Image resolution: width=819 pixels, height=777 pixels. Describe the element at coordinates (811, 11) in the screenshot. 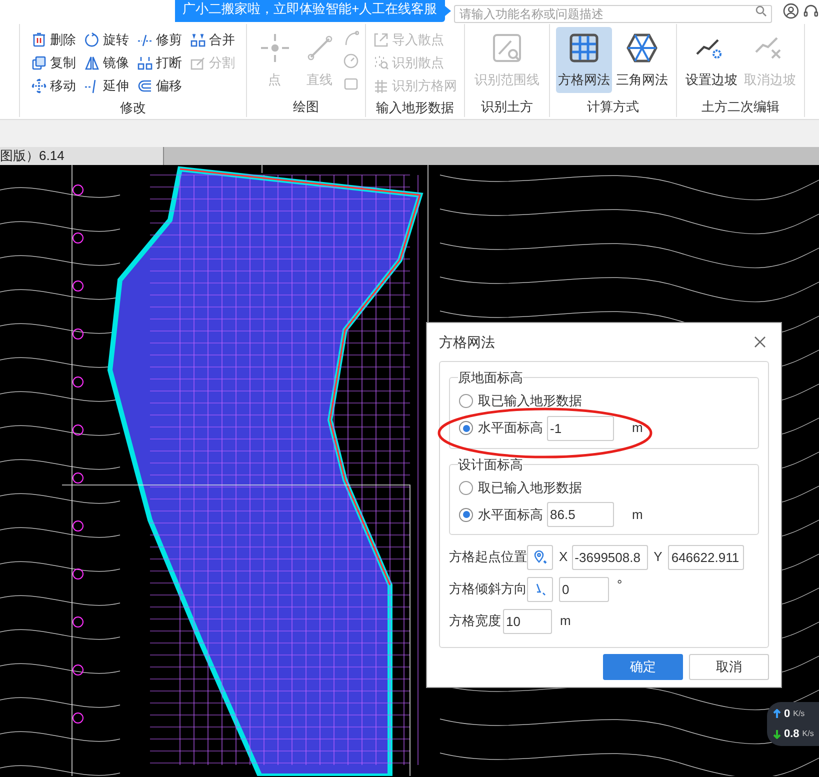

I see `headset-icon` at that location.